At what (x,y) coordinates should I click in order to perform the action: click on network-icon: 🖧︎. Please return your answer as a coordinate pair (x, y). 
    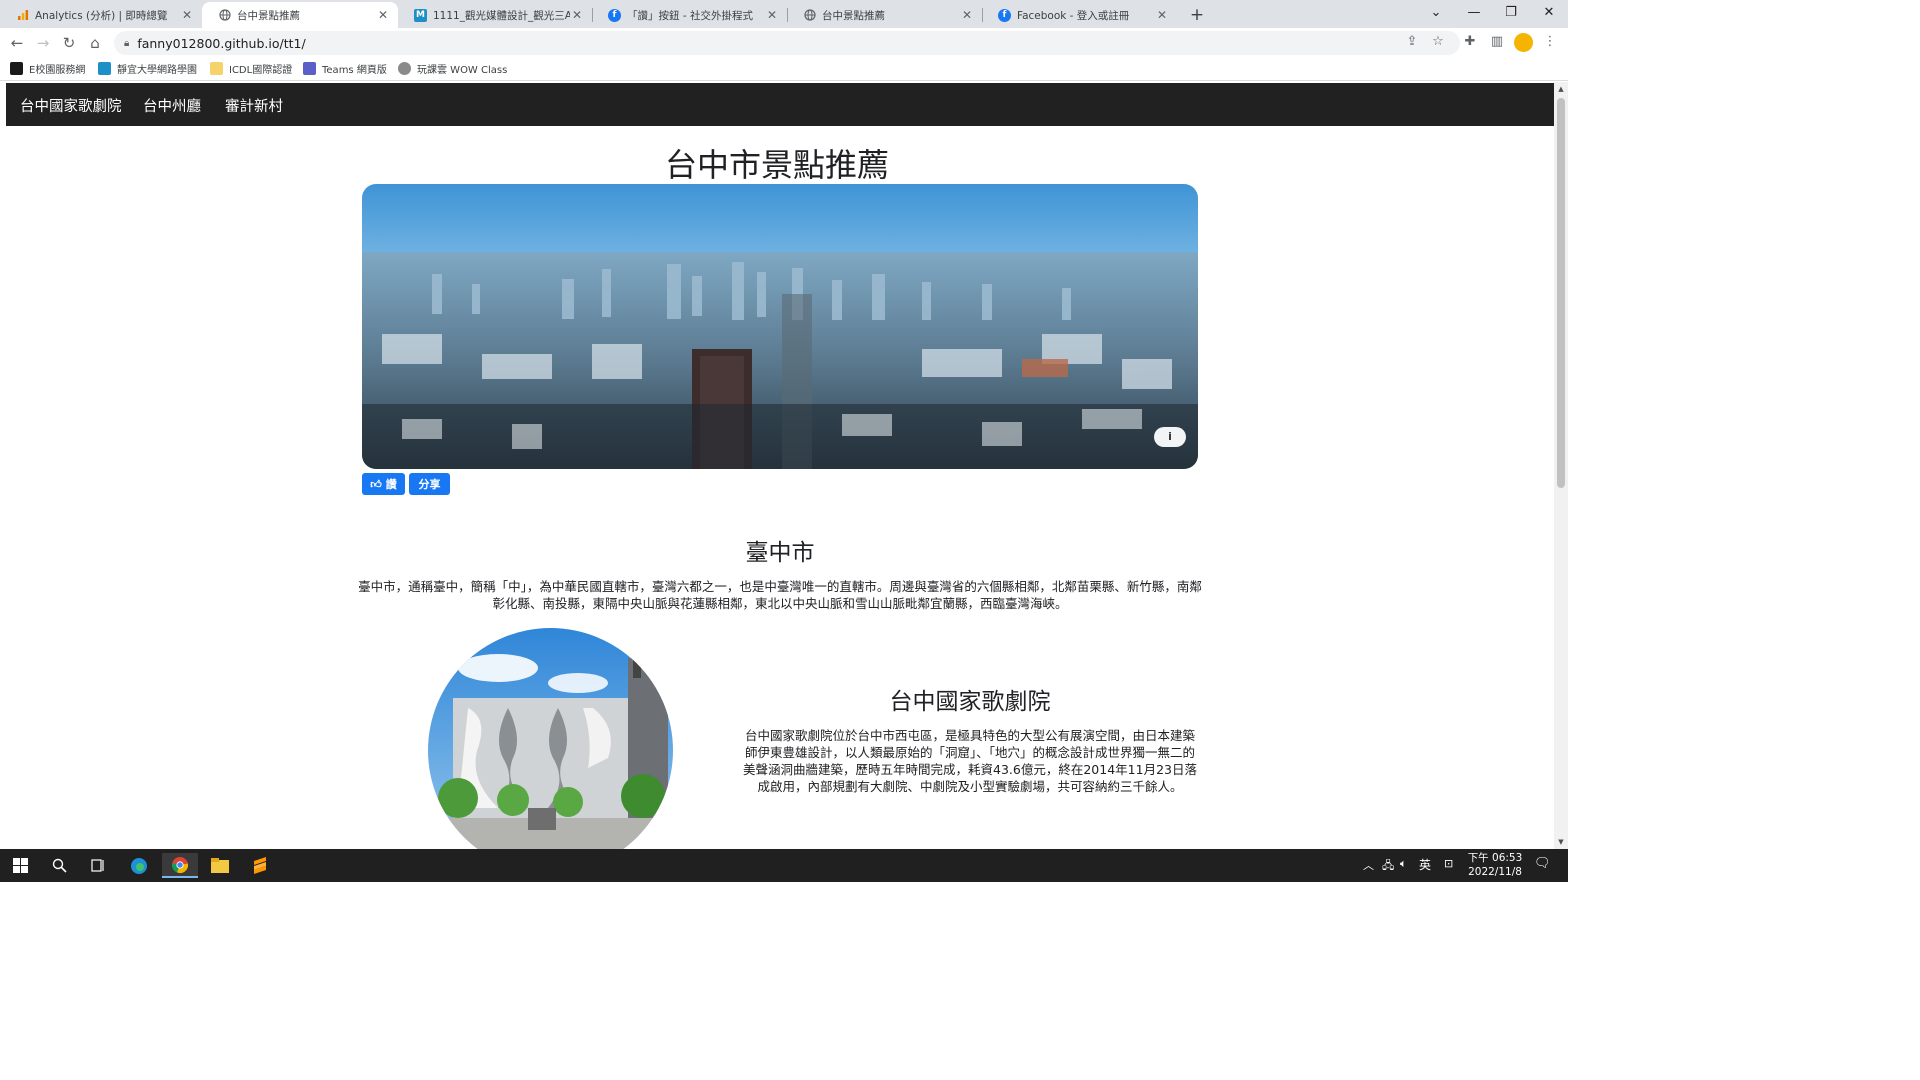
    Looking at the image, I should click on (1388, 866).